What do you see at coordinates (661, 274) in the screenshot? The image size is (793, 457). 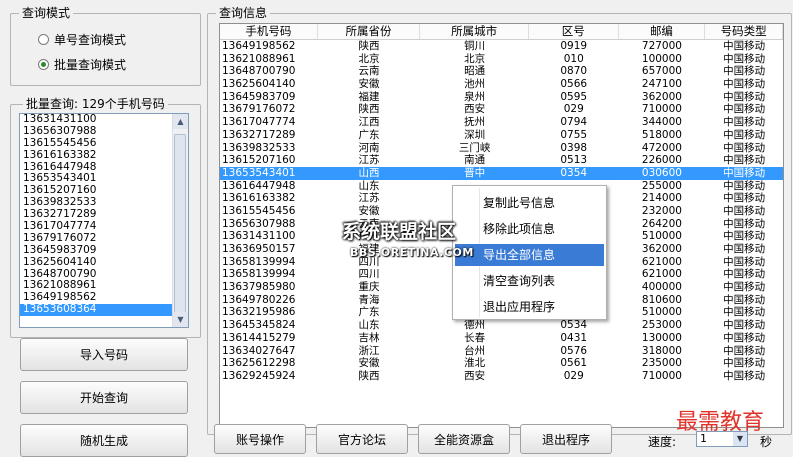 I see `table-cell: 621000` at bounding box center [661, 274].